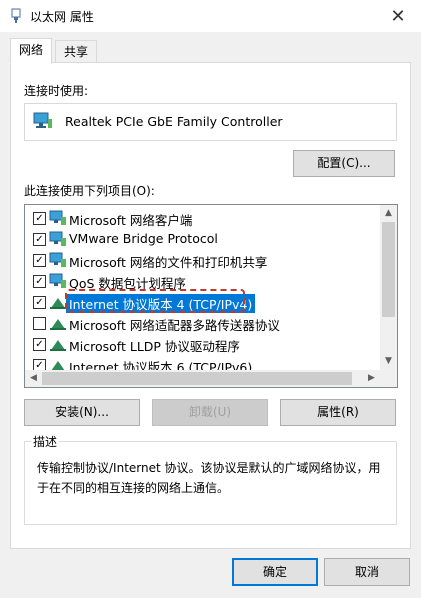 This screenshot has height=598, width=421. I want to click on properties-button: 属性(R), so click(338, 412).